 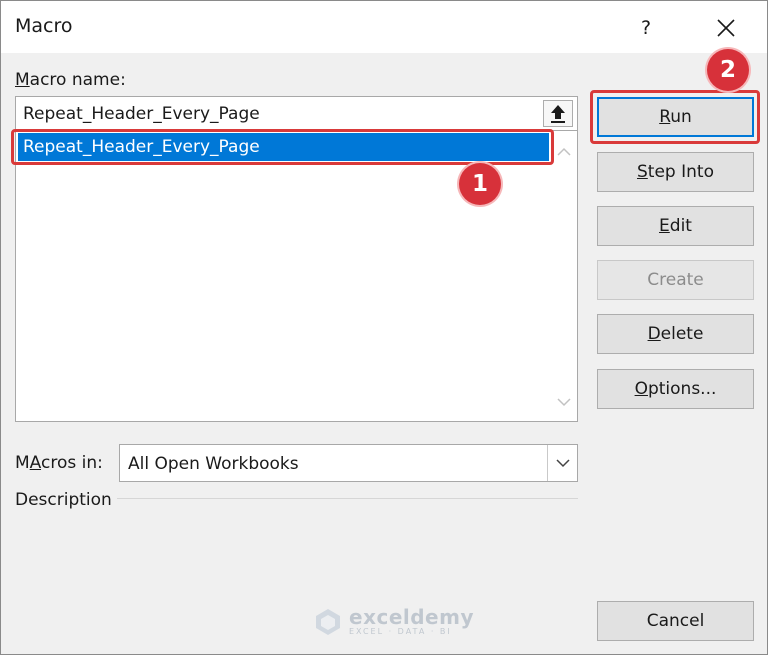 I want to click on title-bar: Macro ?, so click(x=384, y=27).